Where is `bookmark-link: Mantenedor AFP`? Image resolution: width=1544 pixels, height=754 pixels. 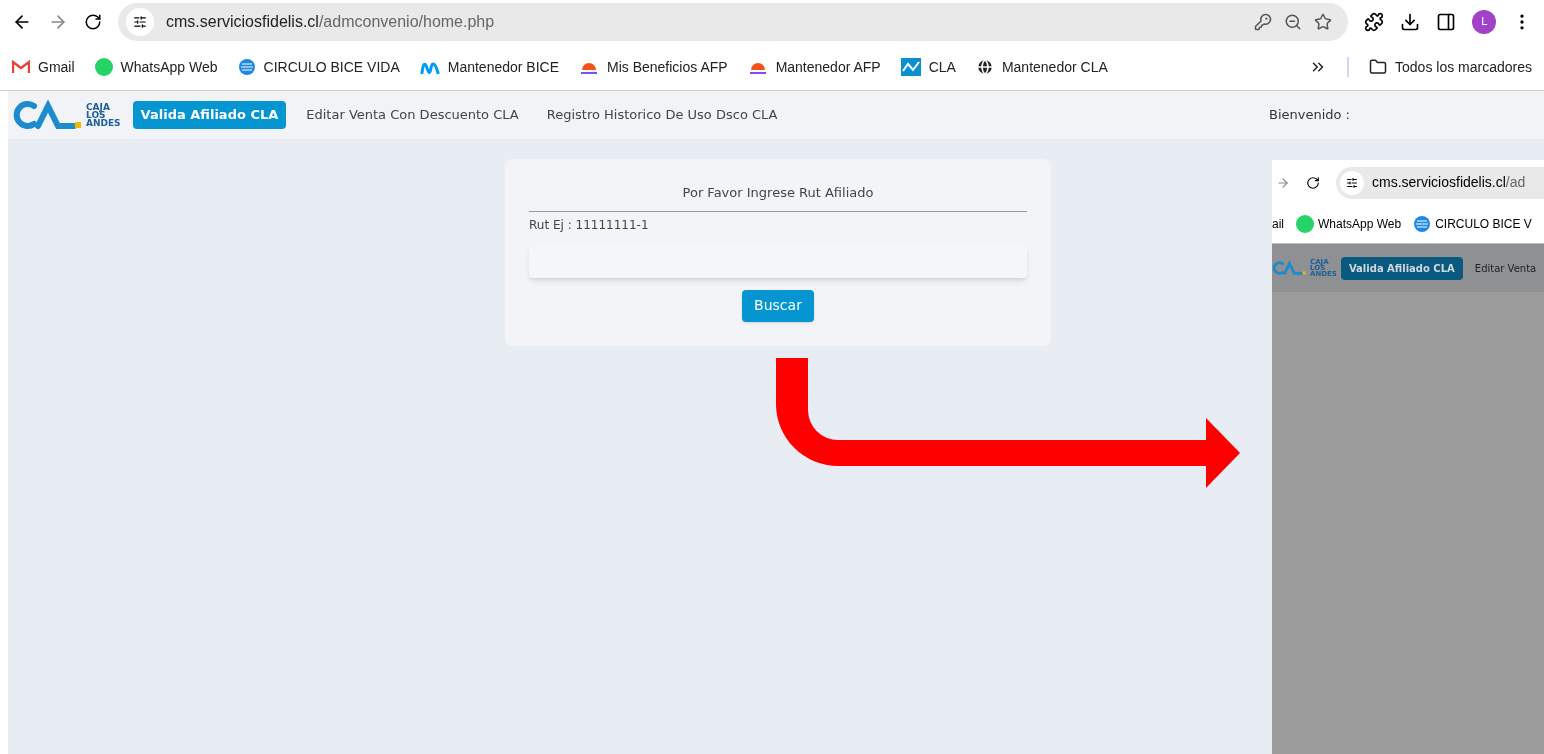 bookmark-link: Mantenedor AFP is located at coordinates (814, 67).